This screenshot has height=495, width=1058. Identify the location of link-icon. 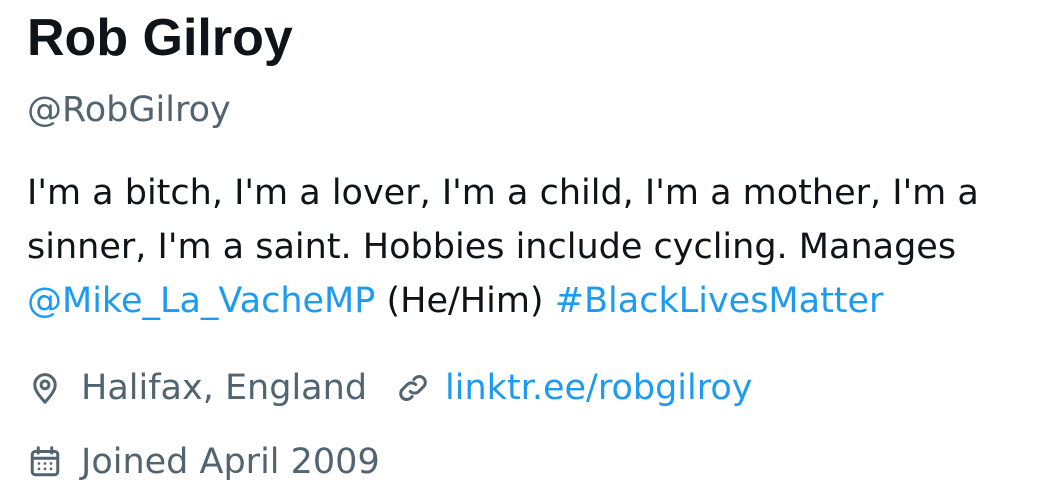
(413, 388).